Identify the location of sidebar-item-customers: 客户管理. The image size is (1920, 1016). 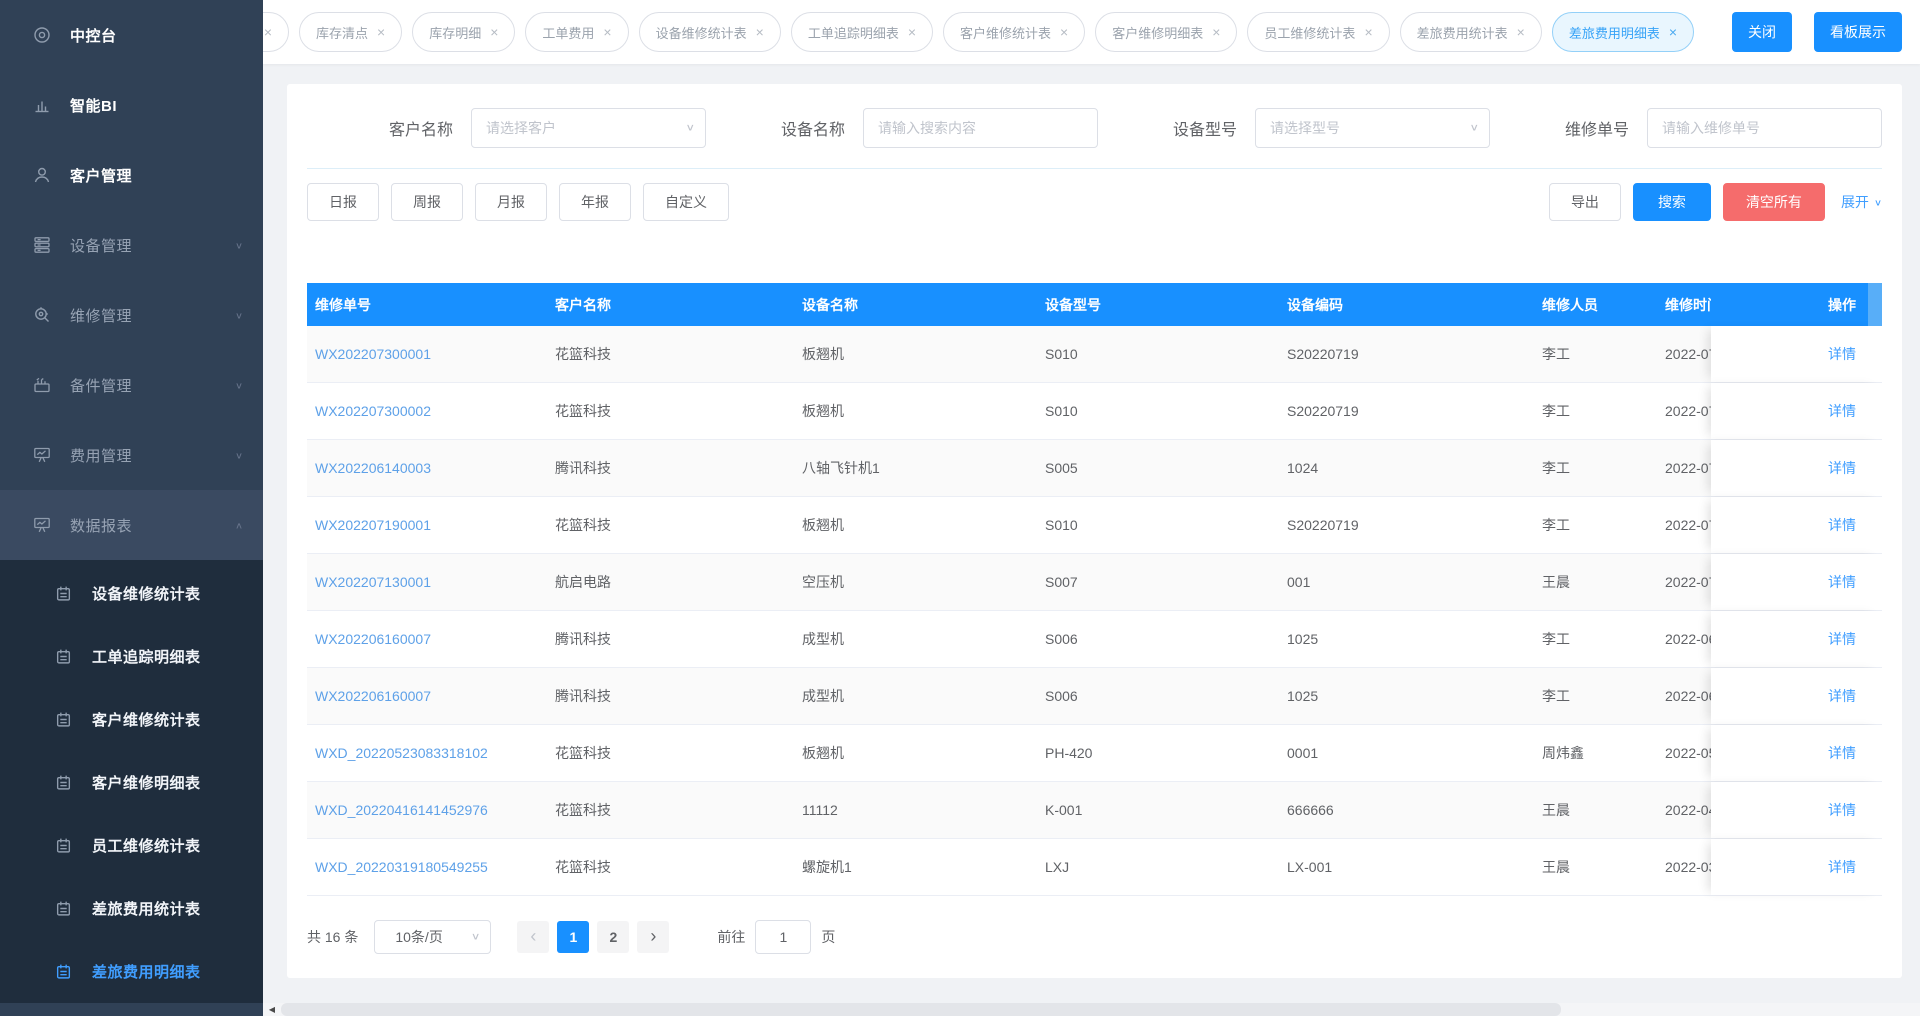
(131, 175).